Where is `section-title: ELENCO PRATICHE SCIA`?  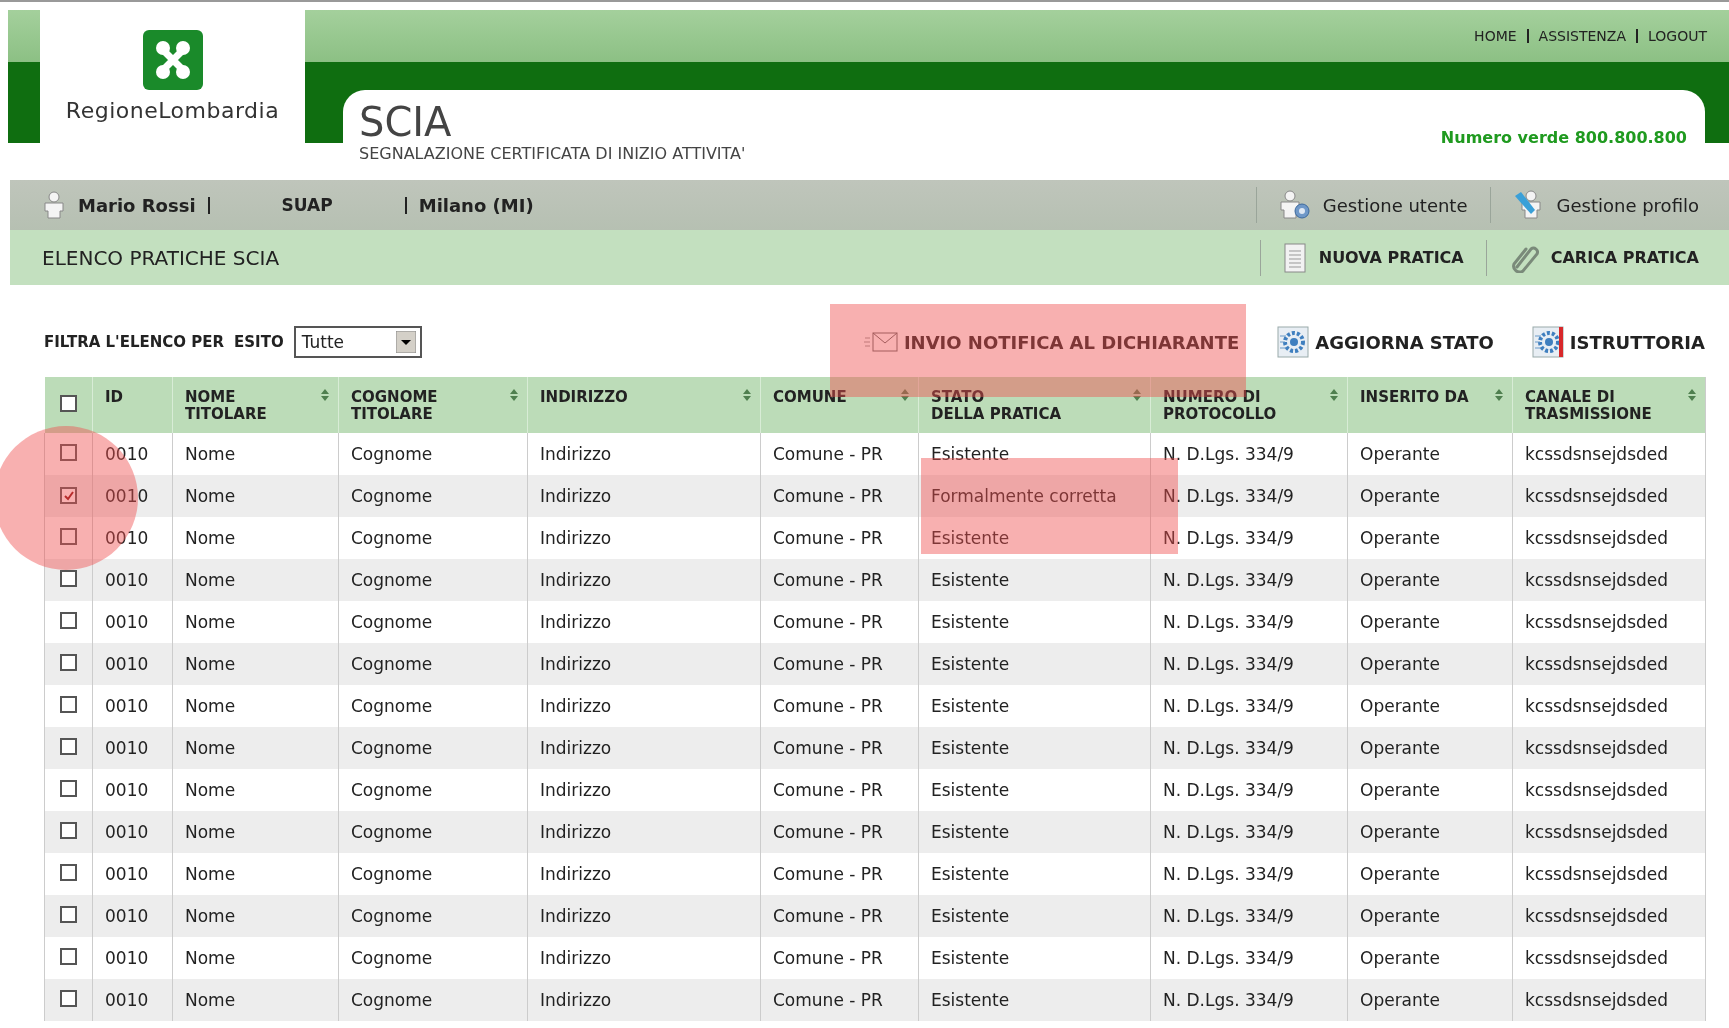 section-title: ELENCO PRATICHE SCIA is located at coordinates (161, 257).